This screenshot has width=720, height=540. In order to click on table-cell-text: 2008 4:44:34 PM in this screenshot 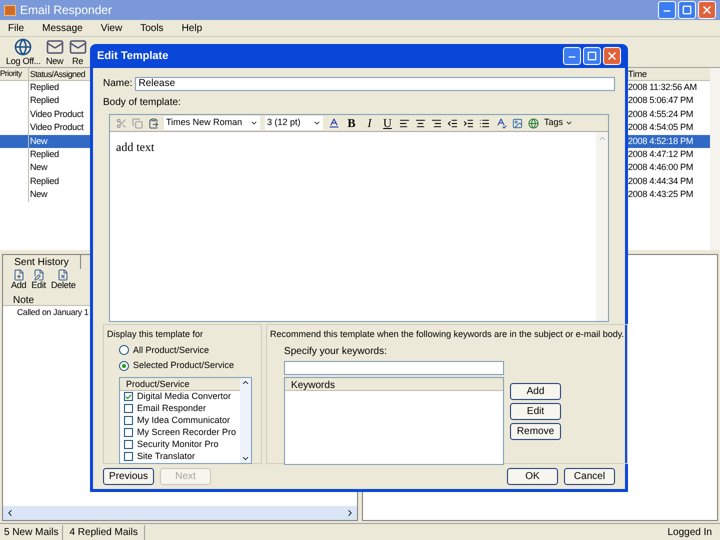, I will do `click(661, 181)`.